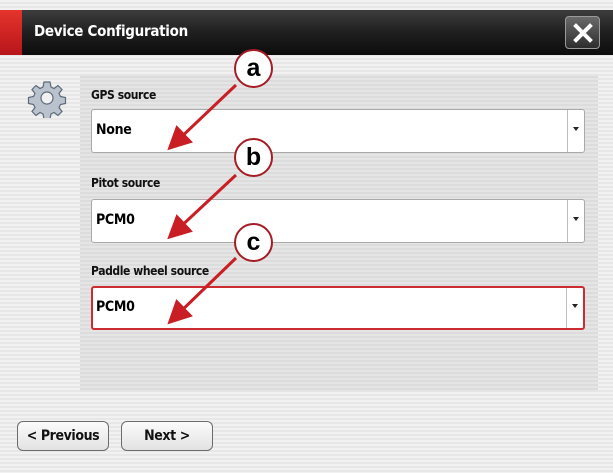 The height and width of the screenshot is (473, 613). I want to click on callout-arrows, so click(202, 204).